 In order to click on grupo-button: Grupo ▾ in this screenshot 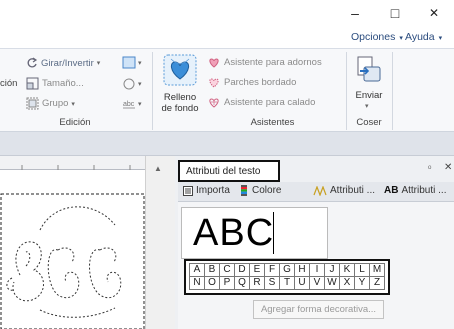, I will do `click(50, 103)`.